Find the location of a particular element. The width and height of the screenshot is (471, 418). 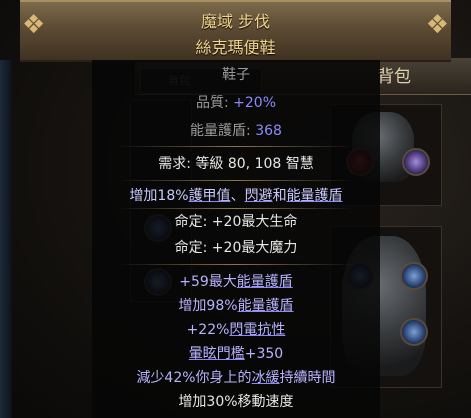

mod-text: +59最大 is located at coordinates (208, 282).